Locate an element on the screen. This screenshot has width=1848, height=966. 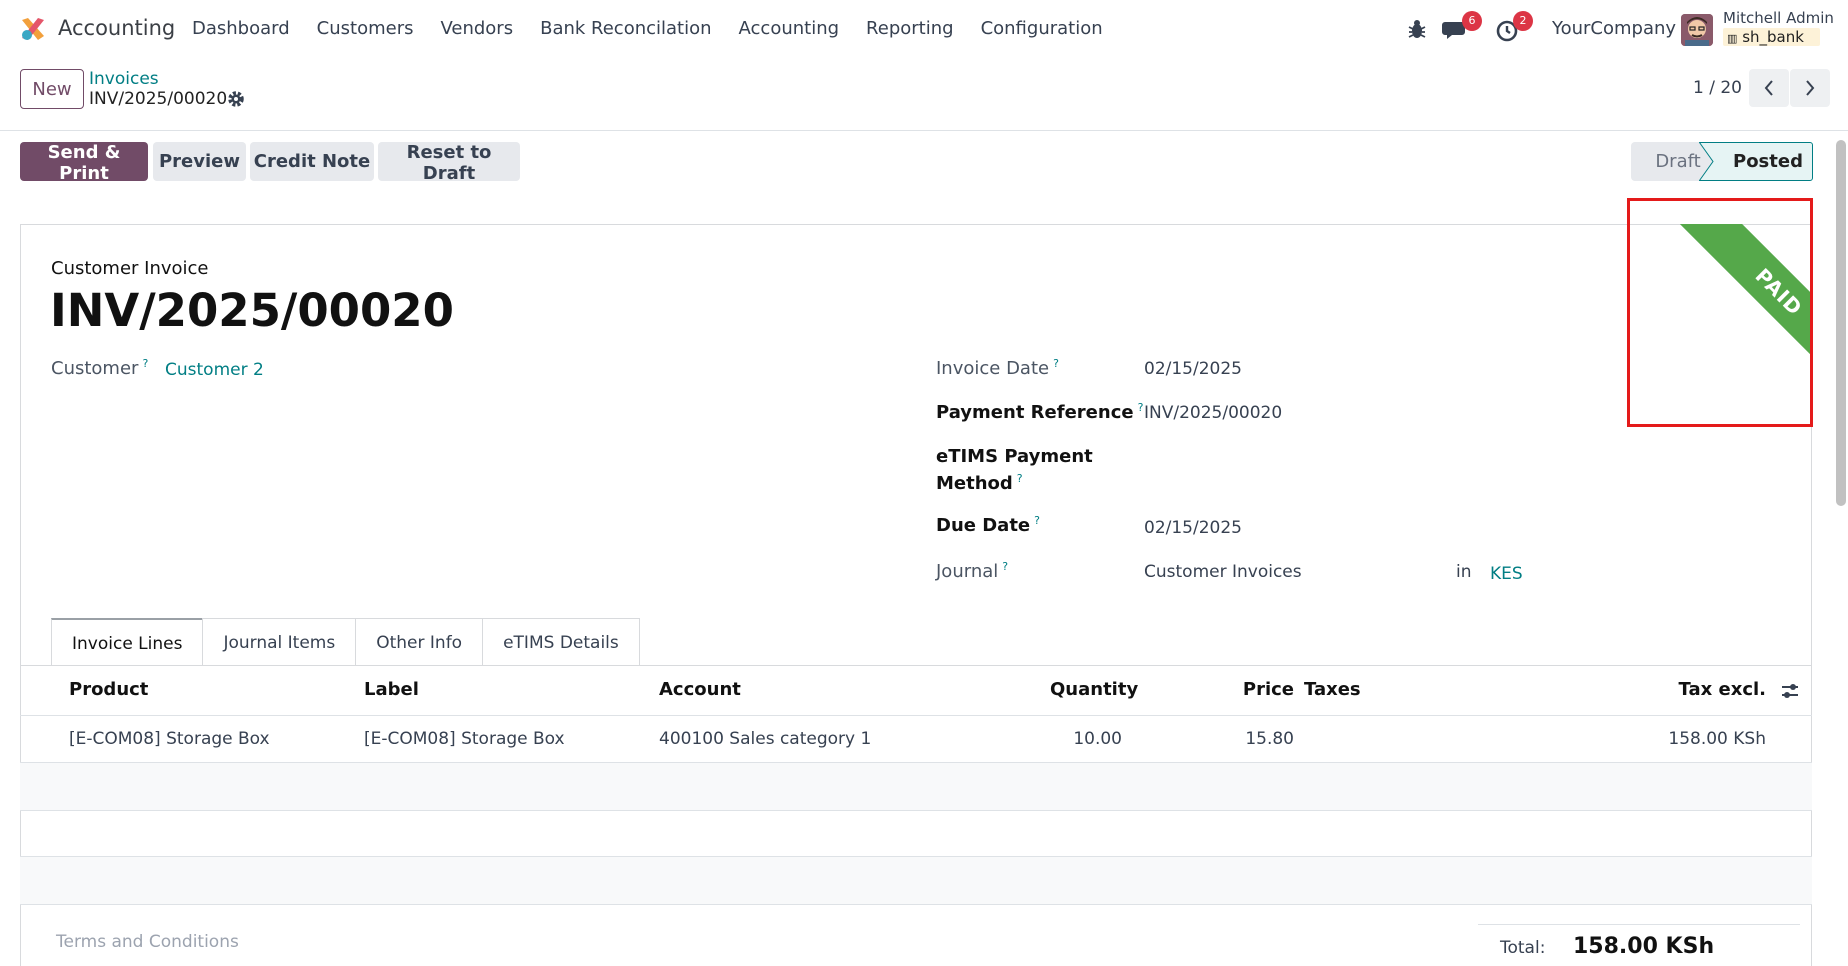
preview-button: Preview is located at coordinates (199, 161).